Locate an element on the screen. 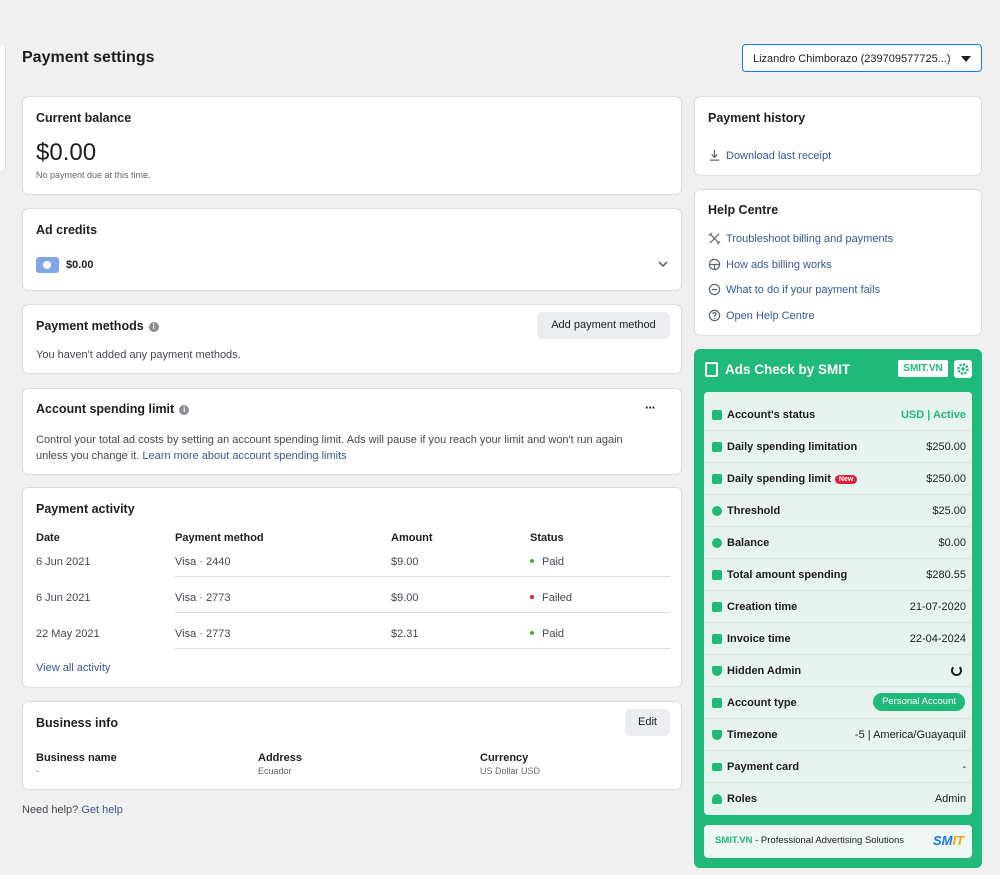  smit-row-account-type: Account type Personal Account is located at coordinates (838, 703).